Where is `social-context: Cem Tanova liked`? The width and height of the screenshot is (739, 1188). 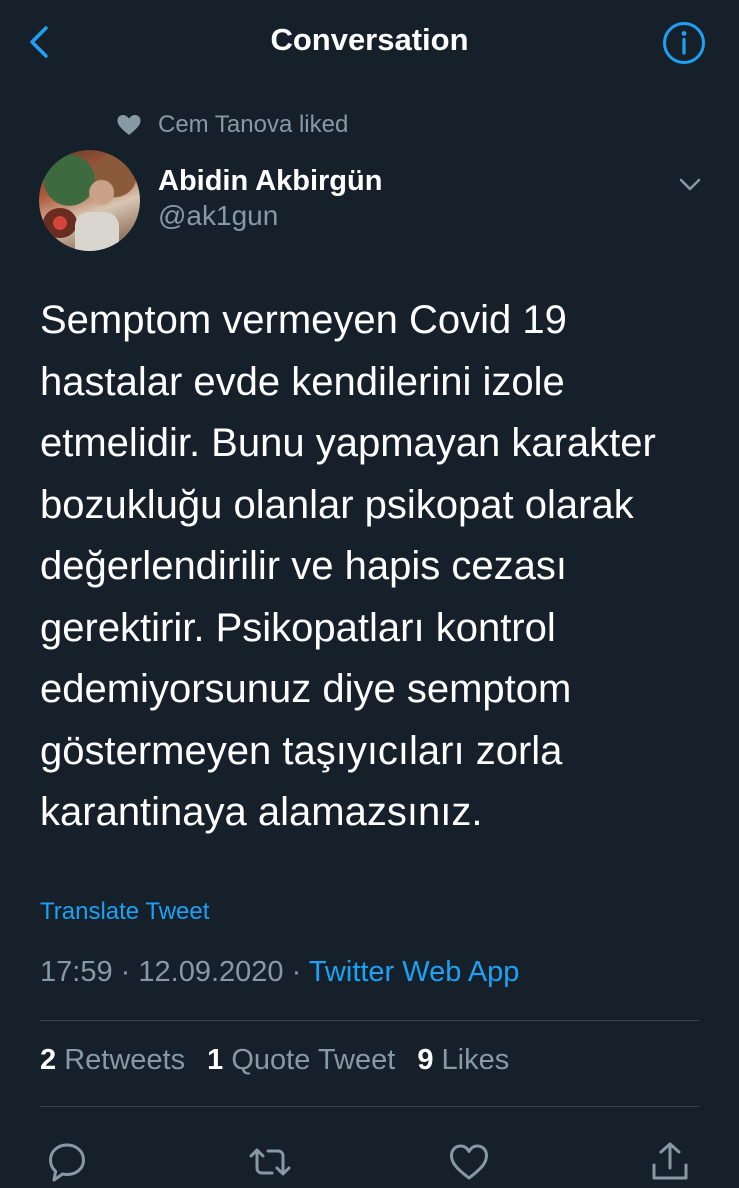
social-context: Cem Tanova liked is located at coordinates (232, 125).